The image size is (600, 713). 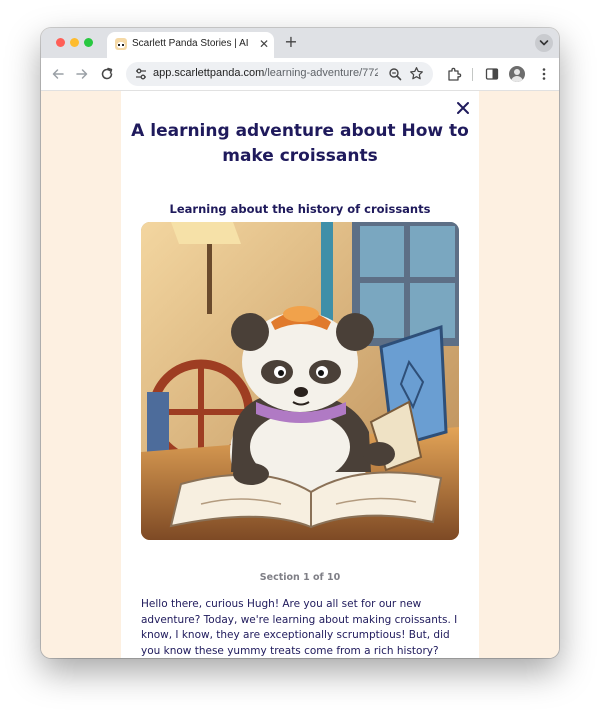 I want to click on active-tab: Scarlett Panda Stories | AI Ge ✕, so click(x=190, y=45).